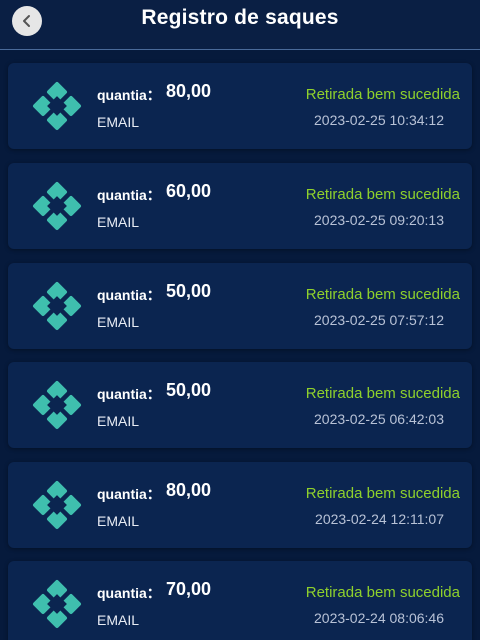 This screenshot has height=640, width=480. I want to click on timestamp: 2023-02-25 07:57:12, so click(379, 320).